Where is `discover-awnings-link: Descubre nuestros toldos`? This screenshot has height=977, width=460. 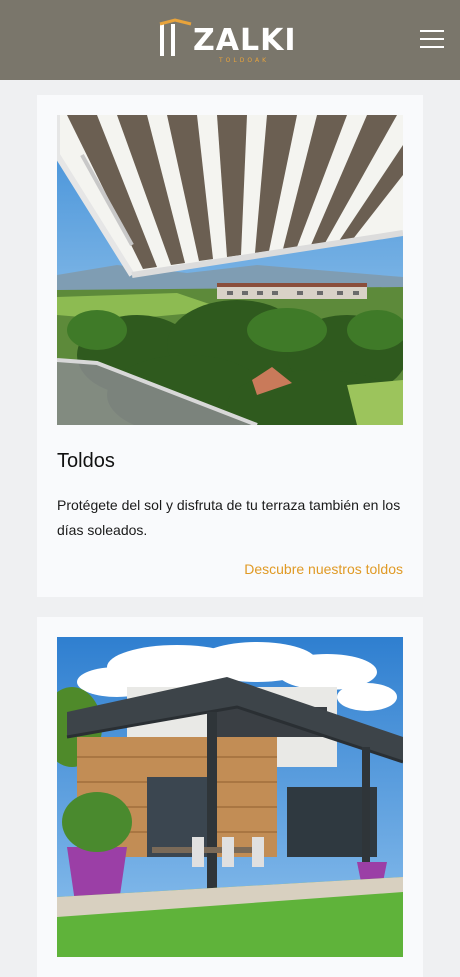
discover-awnings-link: Descubre nuestros toldos is located at coordinates (323, 569).